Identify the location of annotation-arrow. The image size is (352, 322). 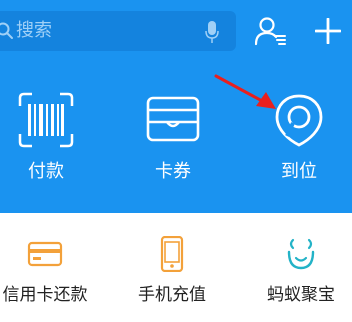
(245, 91).